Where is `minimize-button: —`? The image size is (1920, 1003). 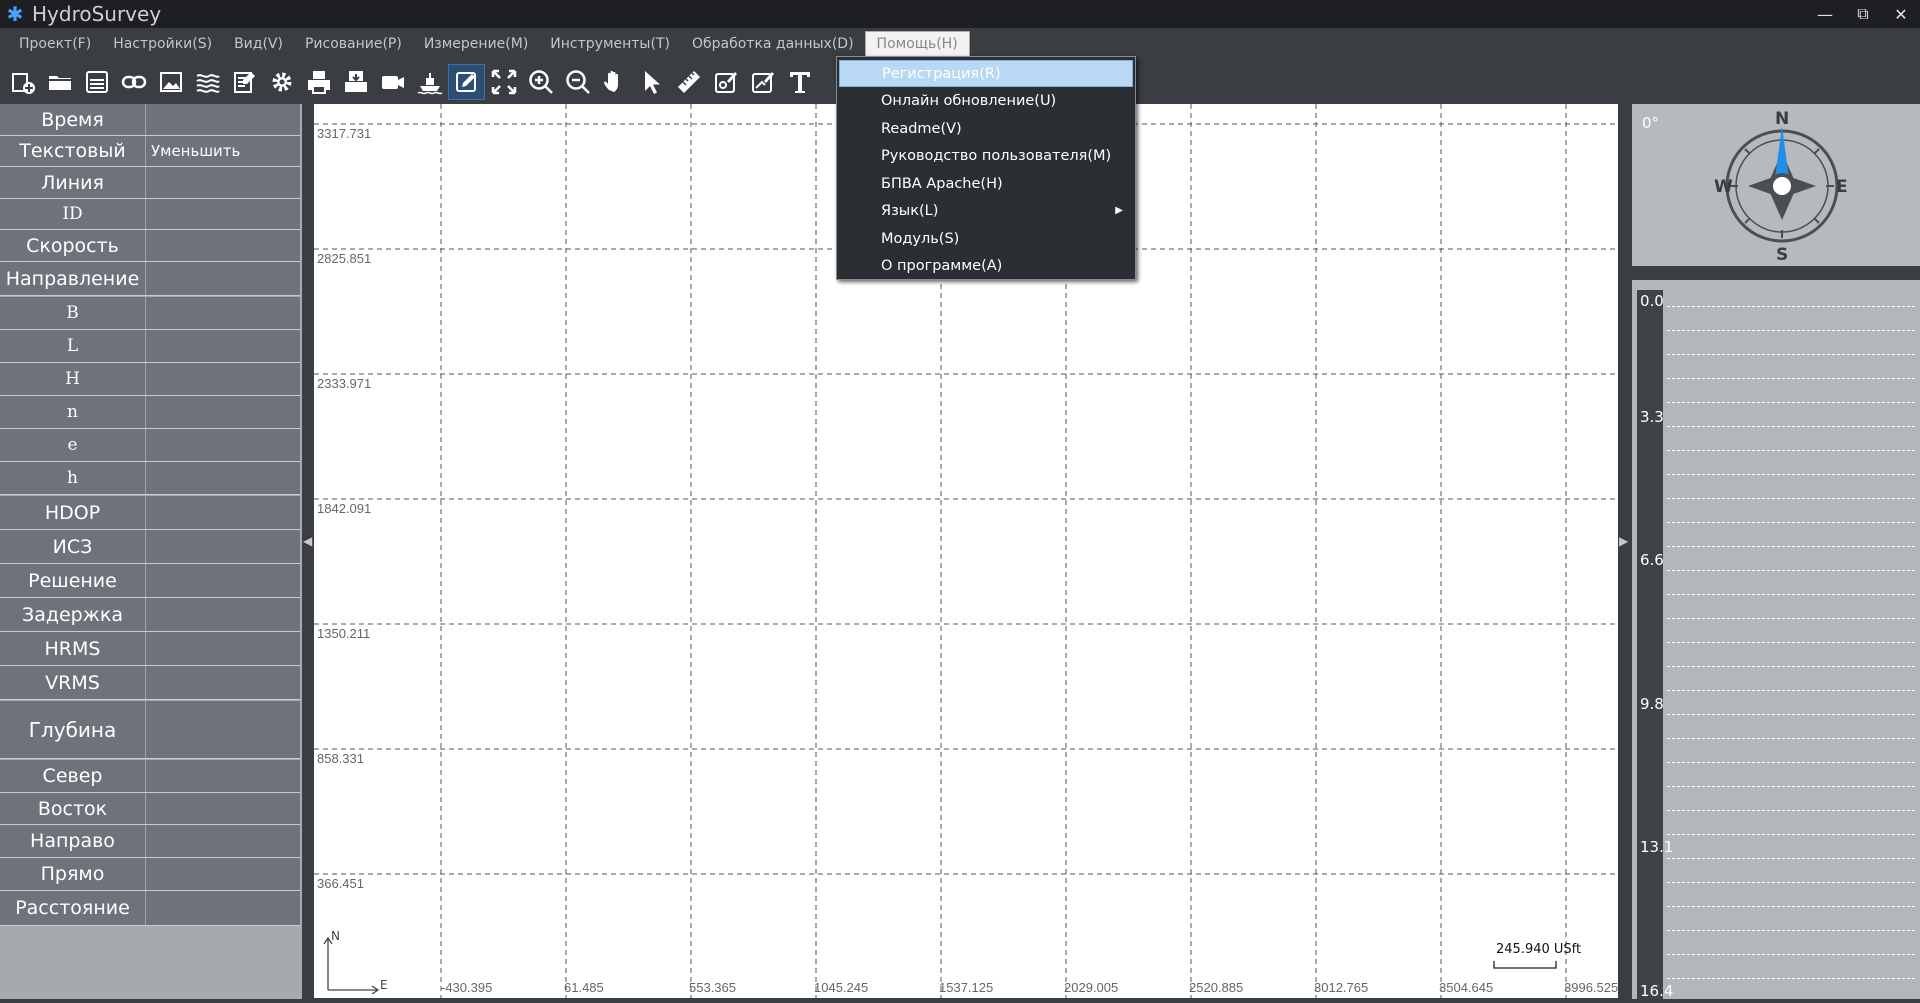 minimize-button: — is located at coordinates (1825, 14).